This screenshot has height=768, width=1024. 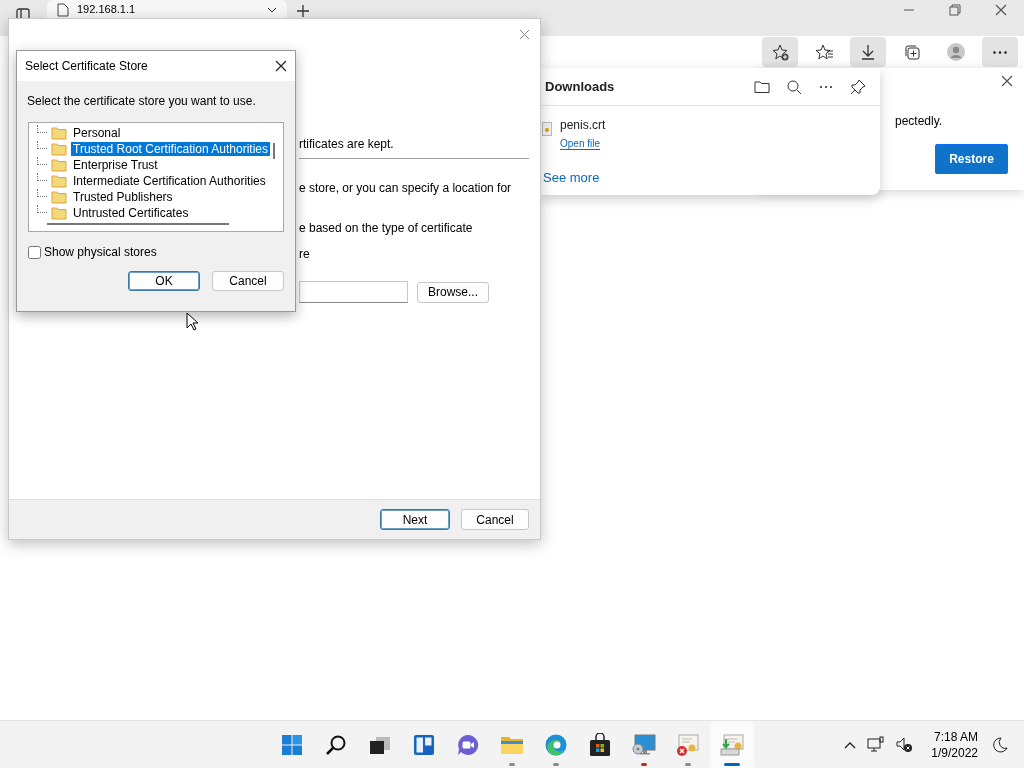 I want to click on browser-tab: 192.168.1.1, so click(x=167, y=9).